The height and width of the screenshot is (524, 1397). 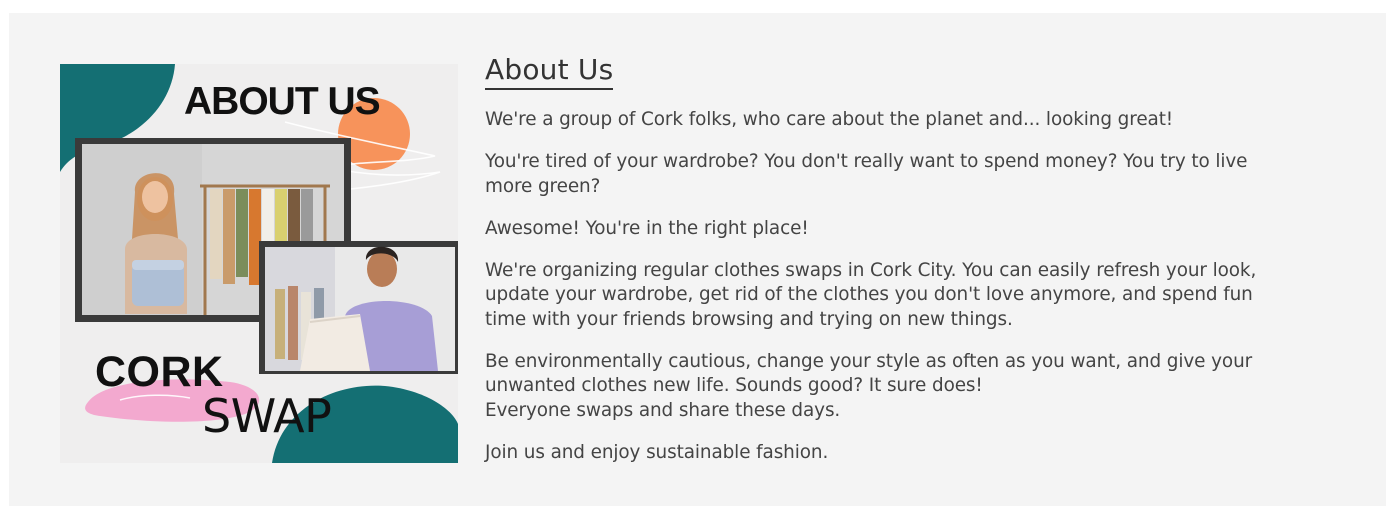 I want to click on paragraph-line: more green?, so click(x=543, y=186).